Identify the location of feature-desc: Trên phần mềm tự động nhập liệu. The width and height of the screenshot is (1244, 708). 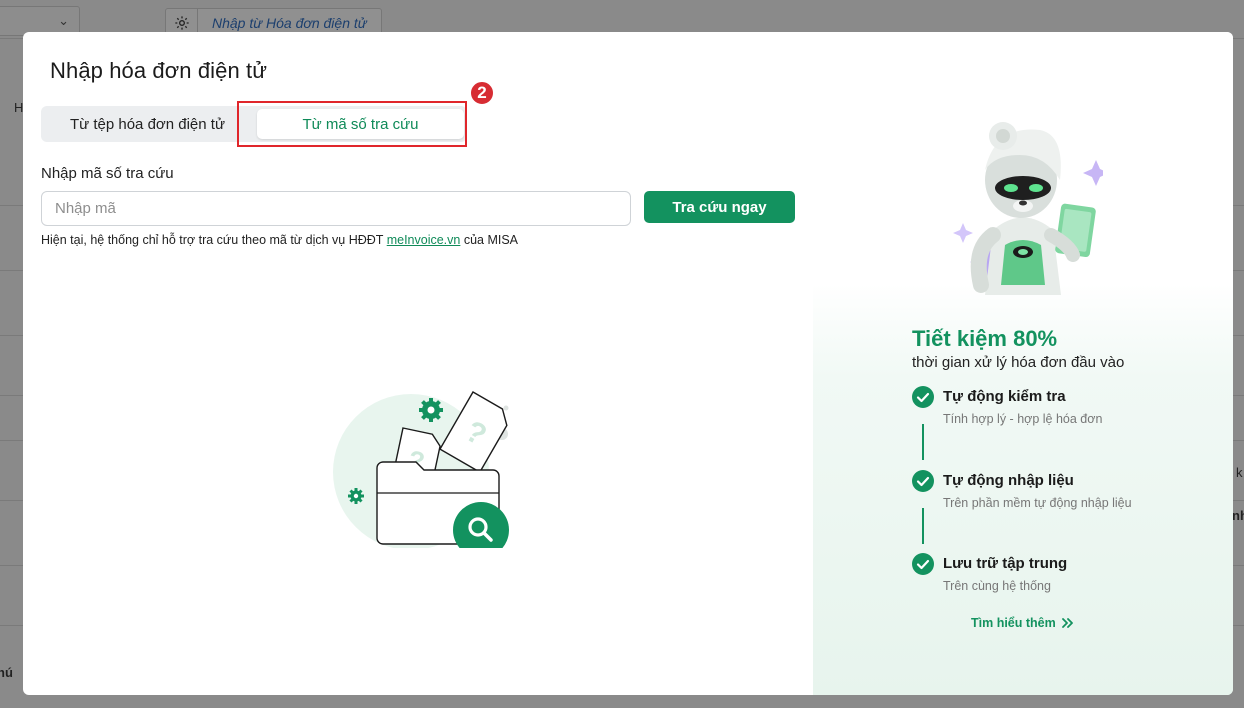
(1037, 503).